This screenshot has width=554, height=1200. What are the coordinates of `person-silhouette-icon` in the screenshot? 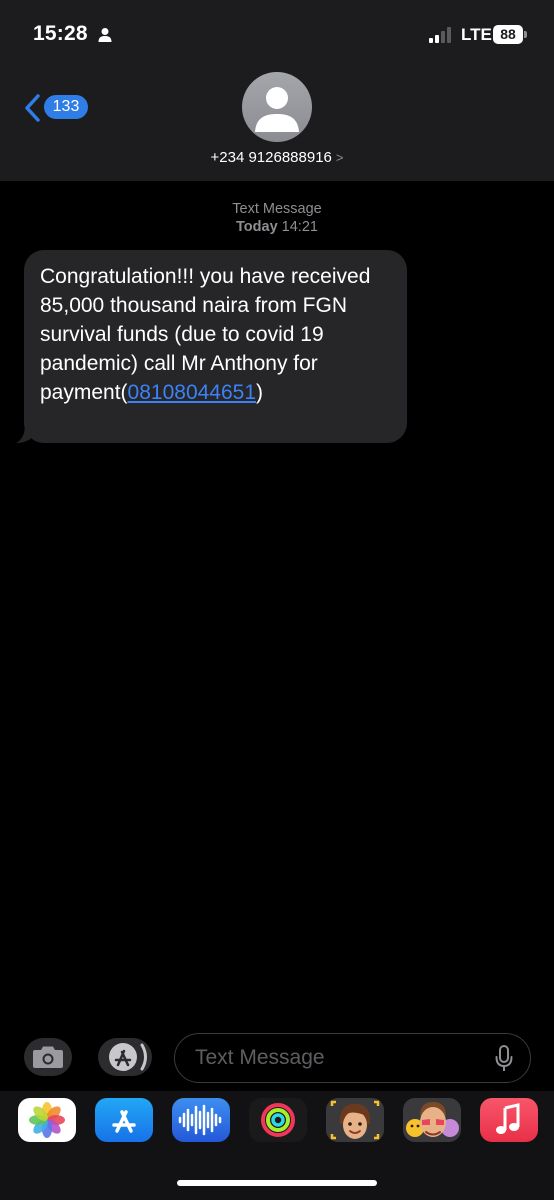 It's located at (277, 109).